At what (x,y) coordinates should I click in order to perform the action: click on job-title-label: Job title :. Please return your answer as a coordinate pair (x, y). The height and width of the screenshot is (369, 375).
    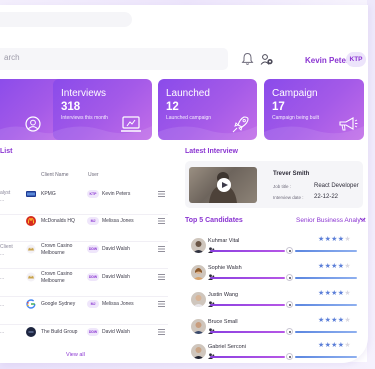
    Looking at the image, I should click on (282, 186).